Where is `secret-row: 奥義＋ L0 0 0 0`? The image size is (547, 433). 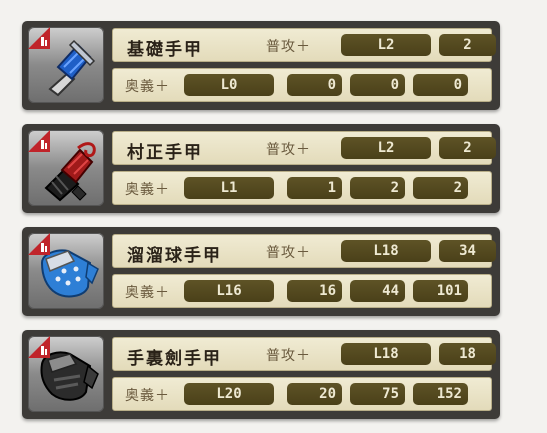
secret-row: 奥義＋ L0 0 0 0 is located at coordinates (302, 85).